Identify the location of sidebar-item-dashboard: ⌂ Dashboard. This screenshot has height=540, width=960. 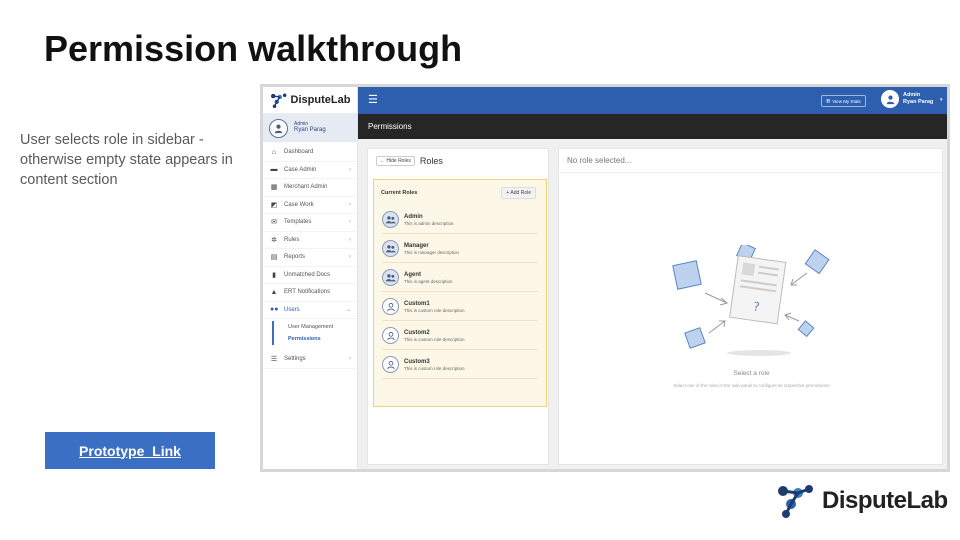
(310, 153).